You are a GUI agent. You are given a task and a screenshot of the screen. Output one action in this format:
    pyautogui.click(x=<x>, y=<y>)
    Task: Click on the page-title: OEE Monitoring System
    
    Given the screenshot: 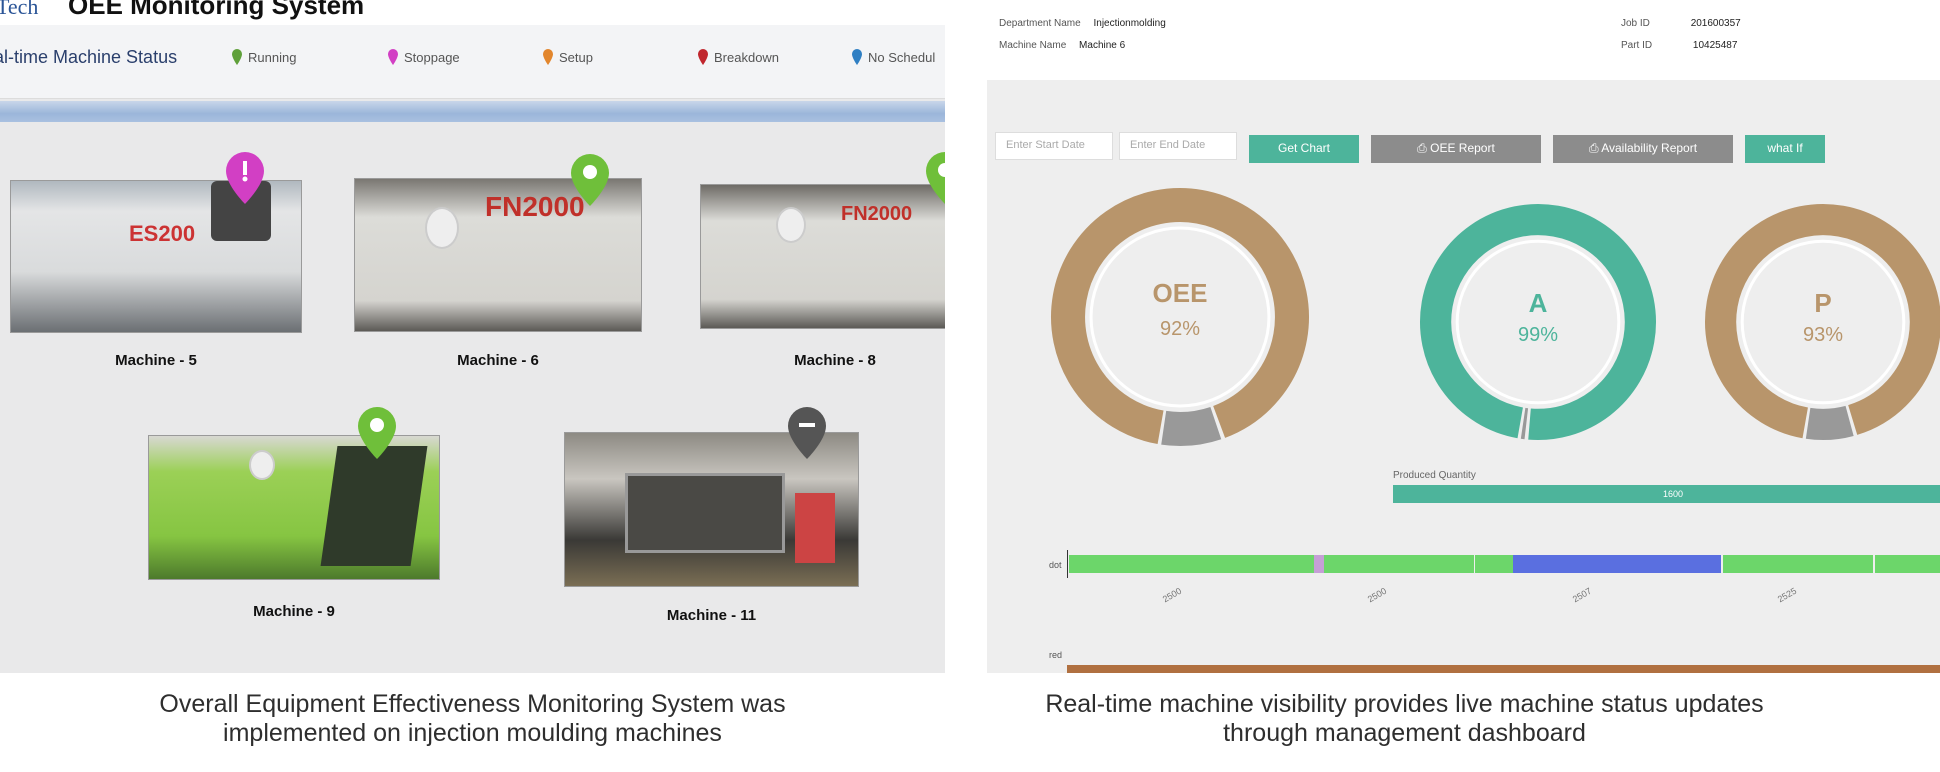 What is the action you would take?
    pyautogui.click(x=216, y=10)
    